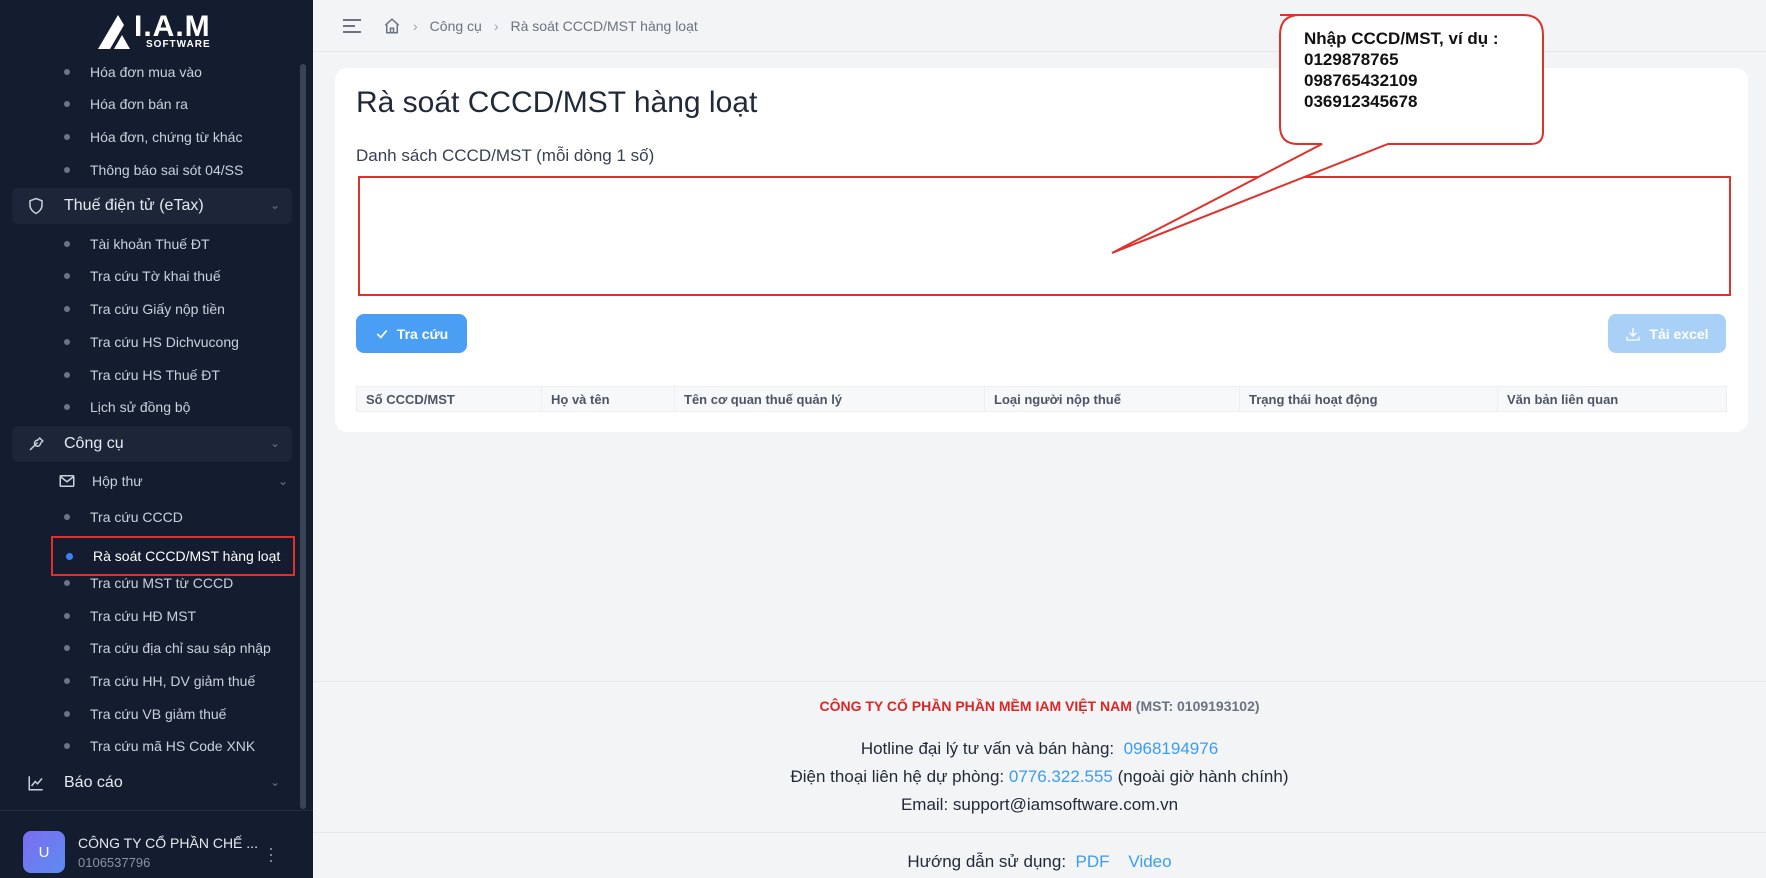 The width and height of the screenshot is (1766, 878). I want to click on sidebar-item-mailbox: Hộp thư ⌄, so click(170, 481).